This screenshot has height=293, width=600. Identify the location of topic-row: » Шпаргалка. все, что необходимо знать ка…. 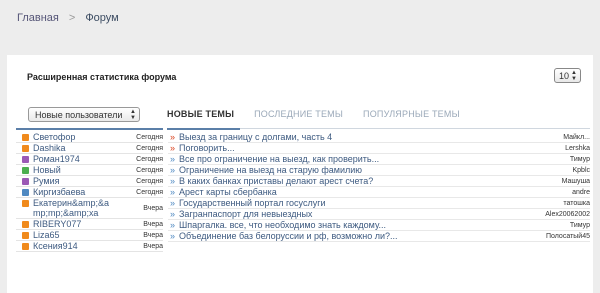
(379, 225).